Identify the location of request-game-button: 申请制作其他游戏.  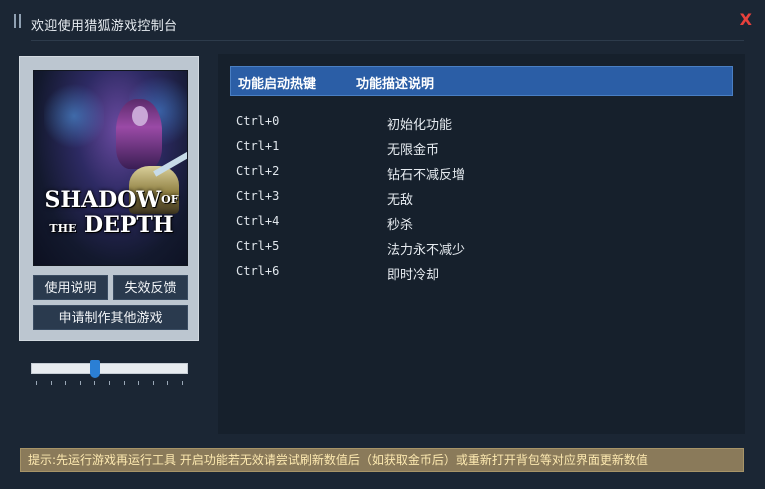
(110, 317).